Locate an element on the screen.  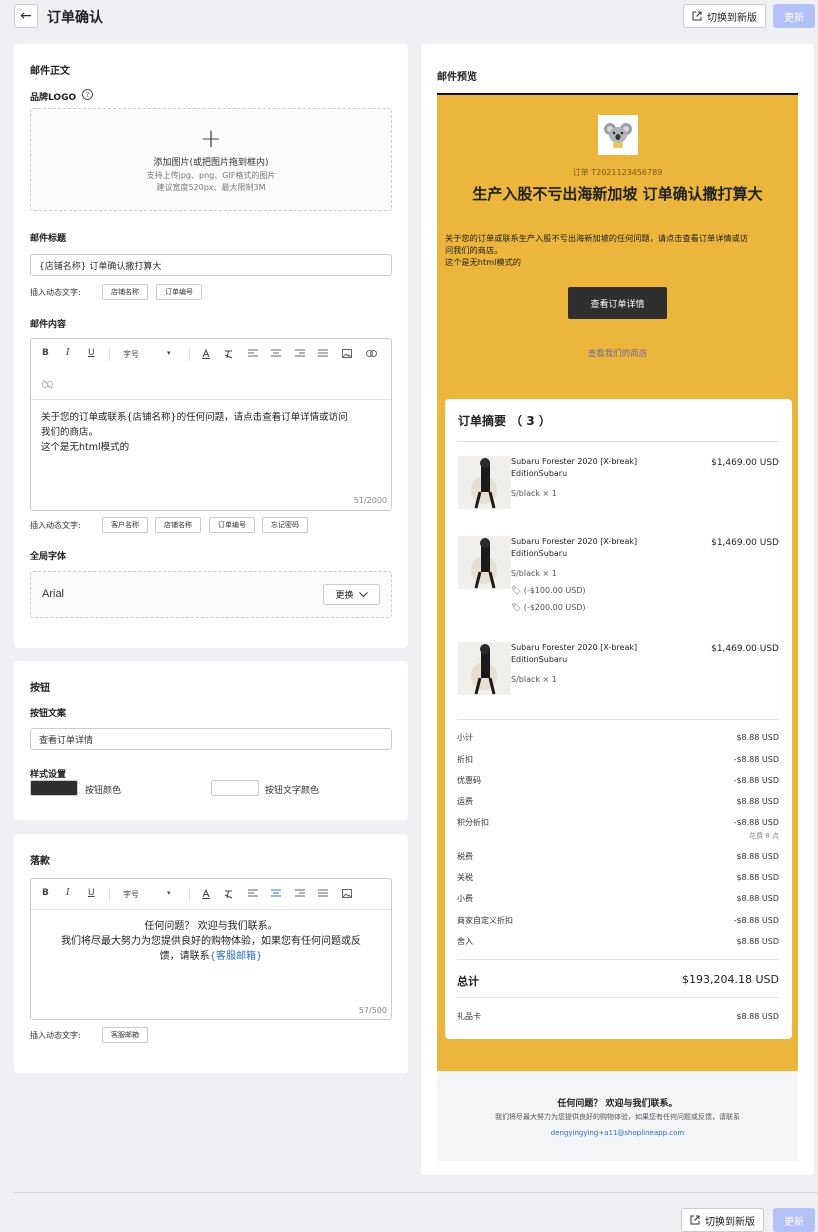
view-order-button: 查看订单详情 is located at coordinates (617, 303).